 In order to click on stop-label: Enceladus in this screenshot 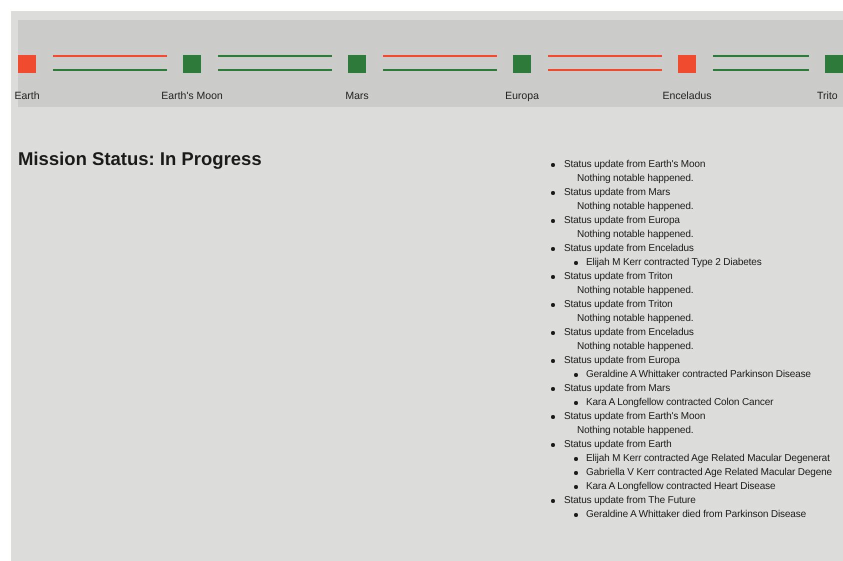, I will do `click(687, 96)`.